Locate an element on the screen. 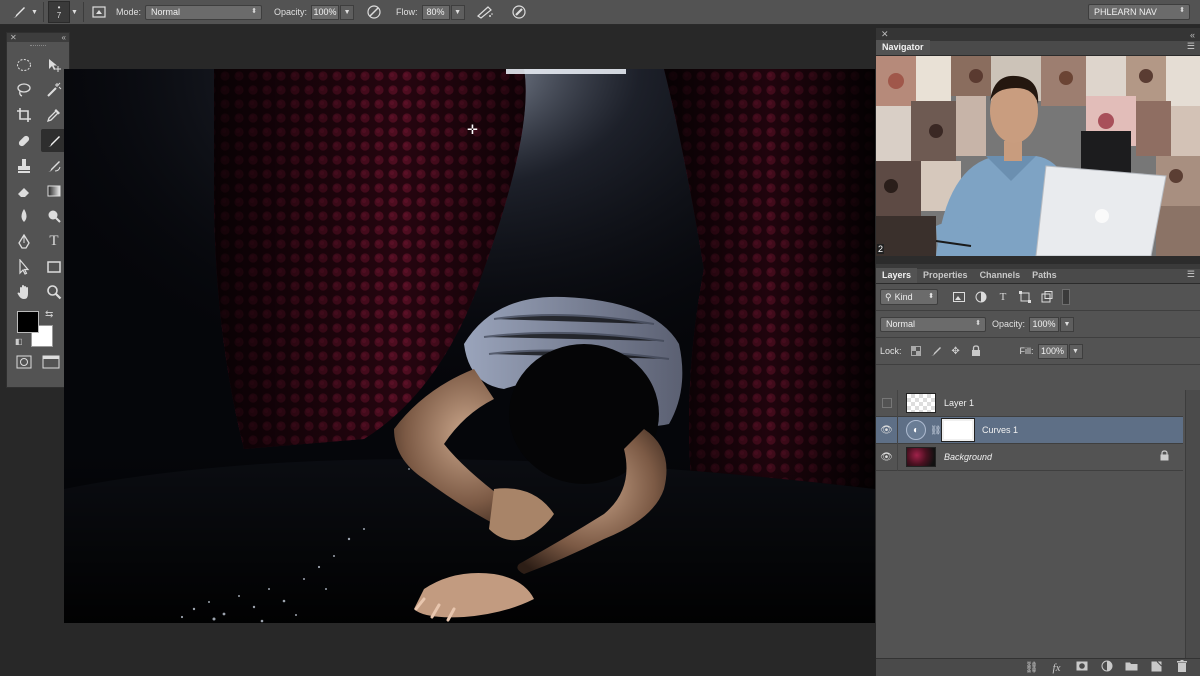 This screenshot has height=676, width=1200. navigator-preview: 2 is located at coordinates (1038, 156).